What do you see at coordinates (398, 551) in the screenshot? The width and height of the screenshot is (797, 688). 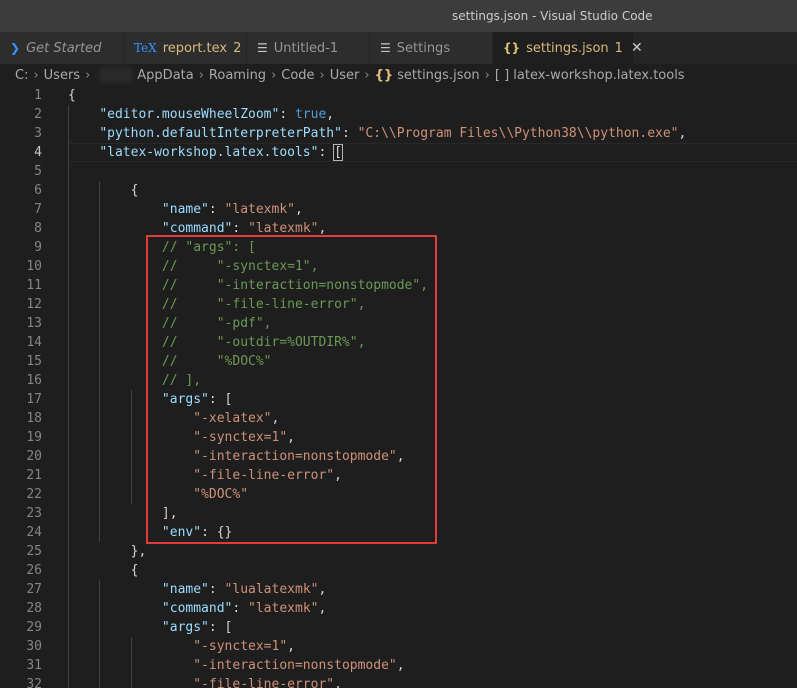 I see `code-line: 25 },` at bounding box center [398, 551].